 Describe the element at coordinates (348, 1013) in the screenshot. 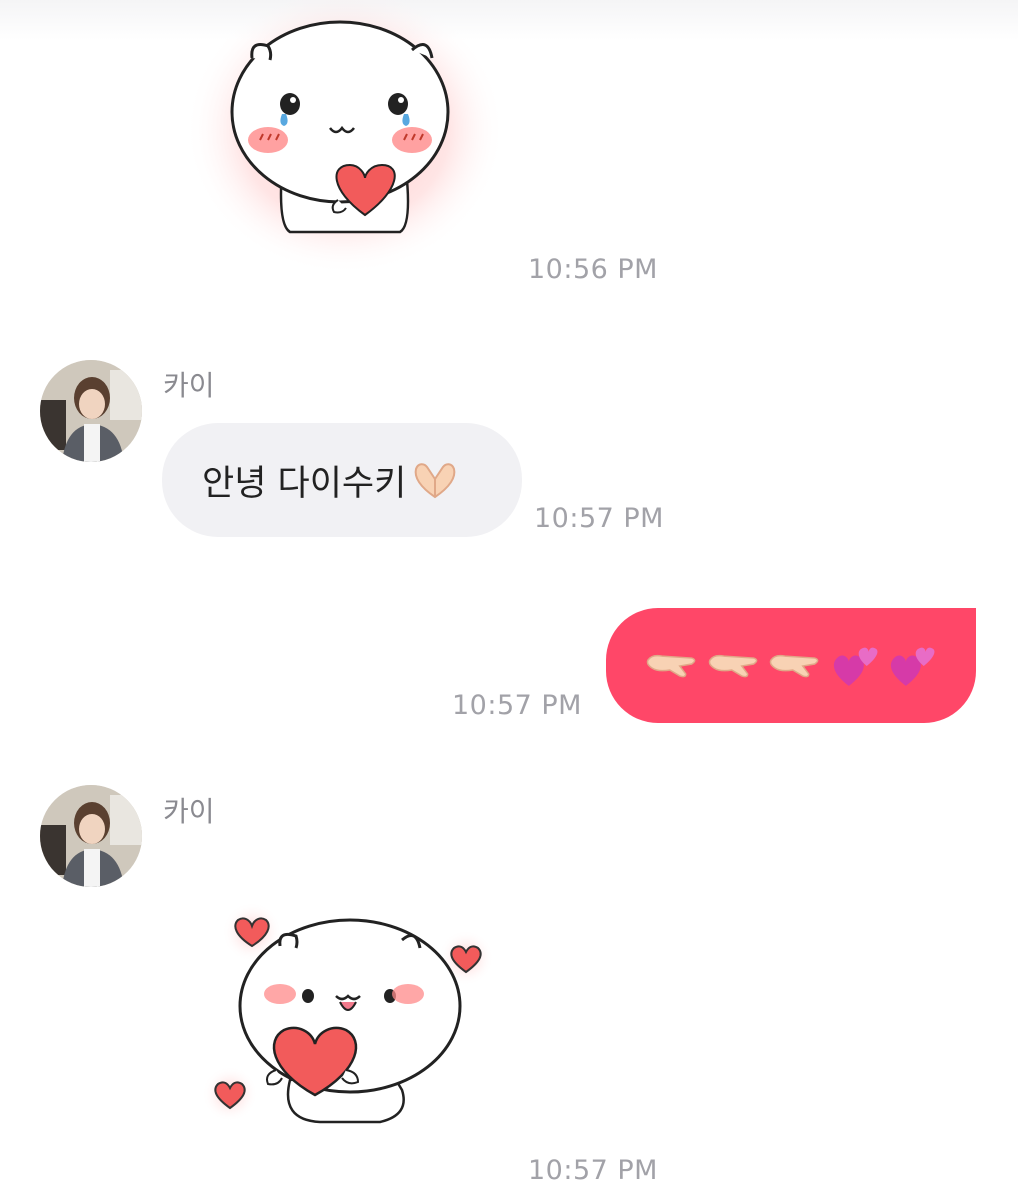

I see `happy-bear-sticker-icon` at that location.